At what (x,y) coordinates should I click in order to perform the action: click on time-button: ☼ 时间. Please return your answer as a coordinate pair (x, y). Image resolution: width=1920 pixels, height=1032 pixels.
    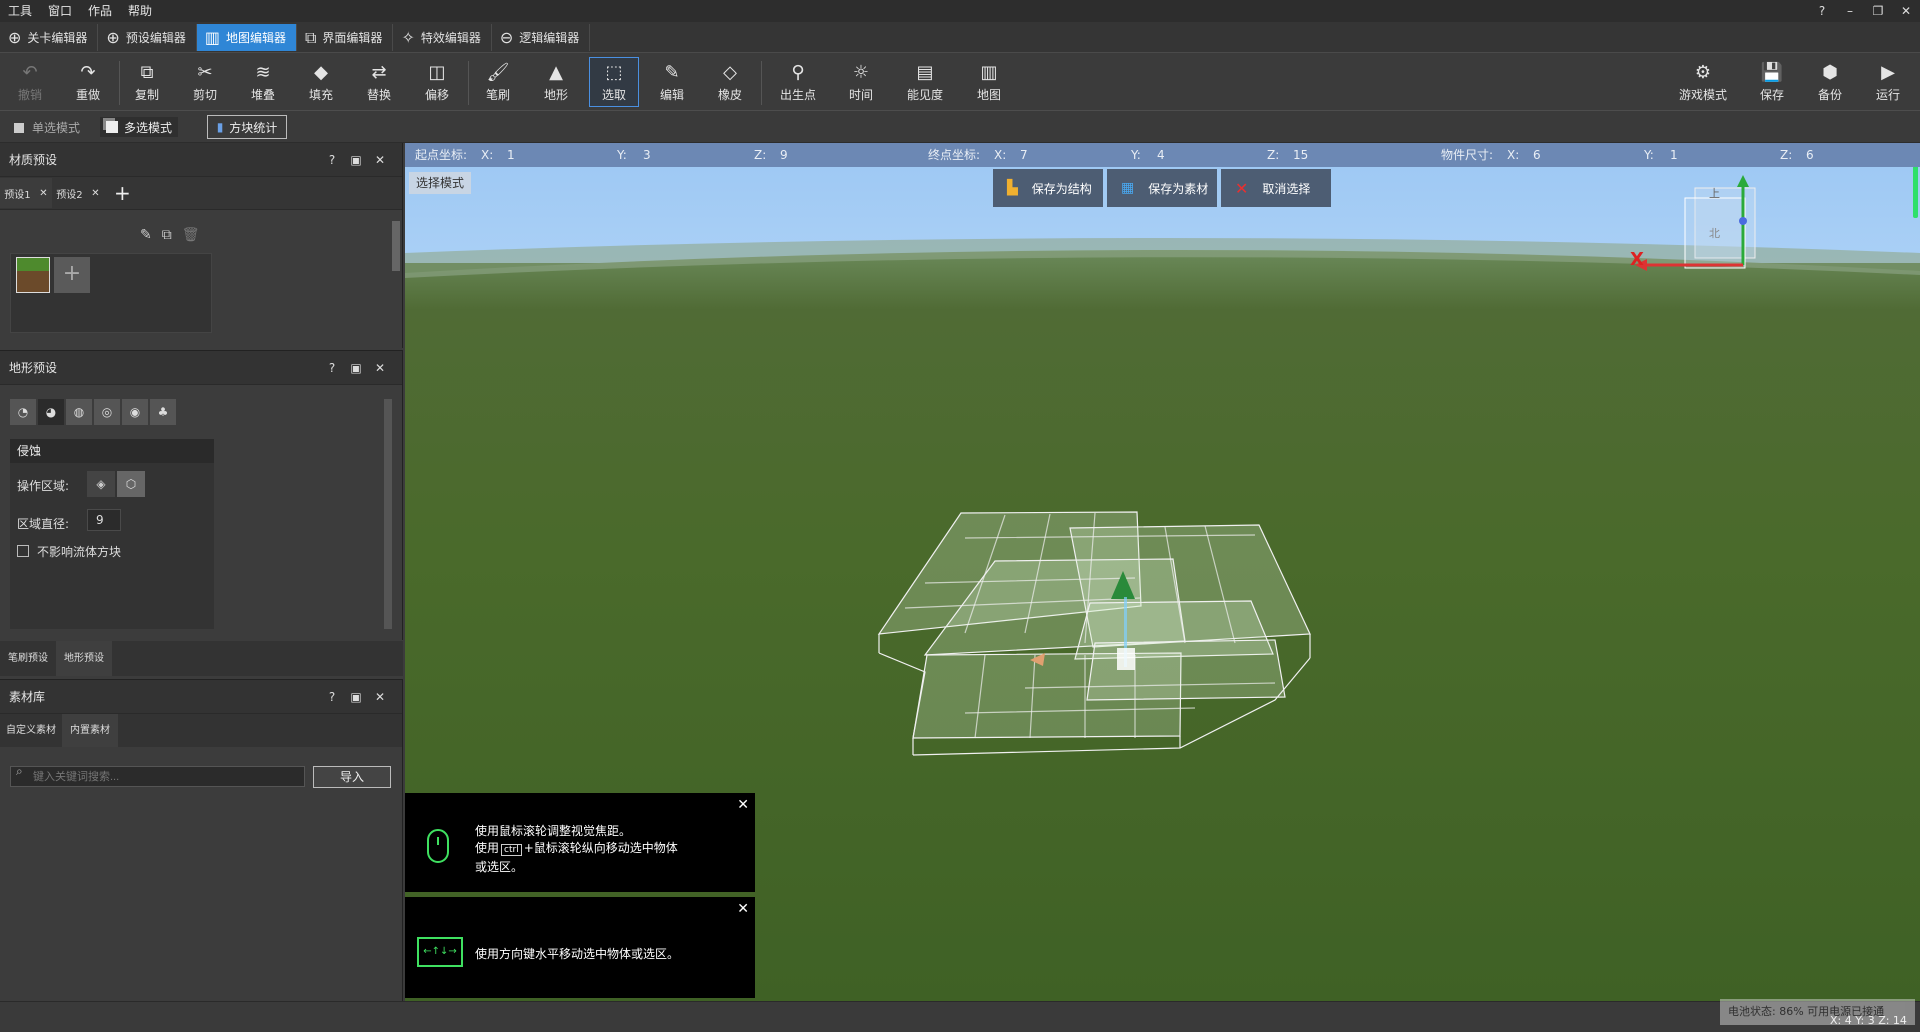
    Looking at the image, I should click on (861, 82).